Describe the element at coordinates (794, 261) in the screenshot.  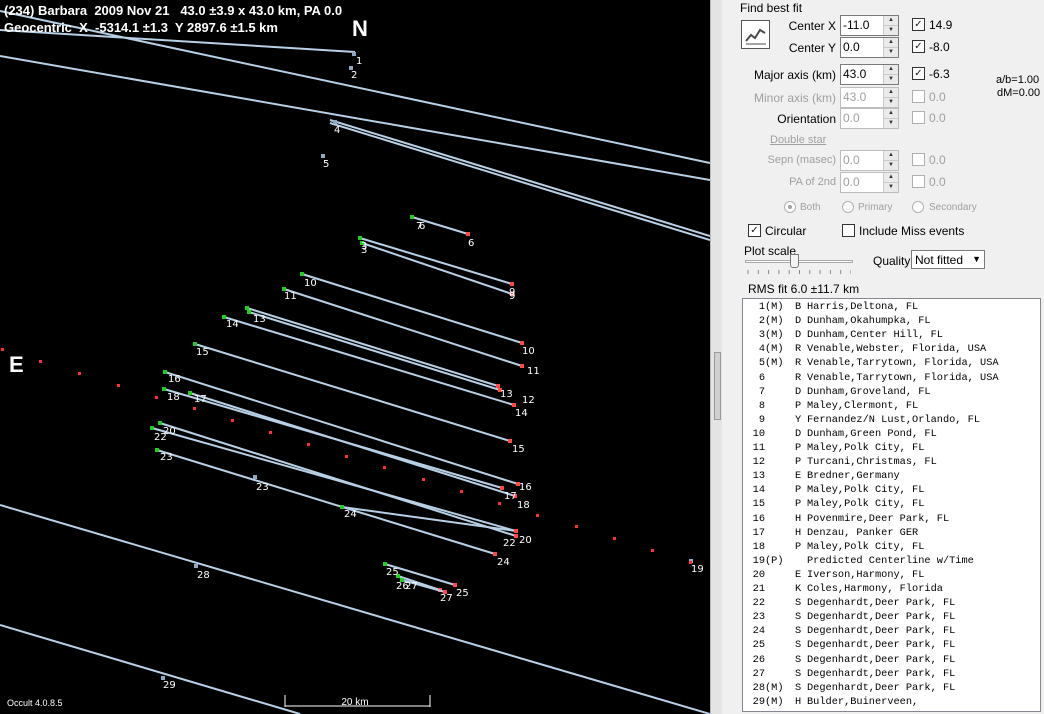
I see `slider-thumb` at that location.